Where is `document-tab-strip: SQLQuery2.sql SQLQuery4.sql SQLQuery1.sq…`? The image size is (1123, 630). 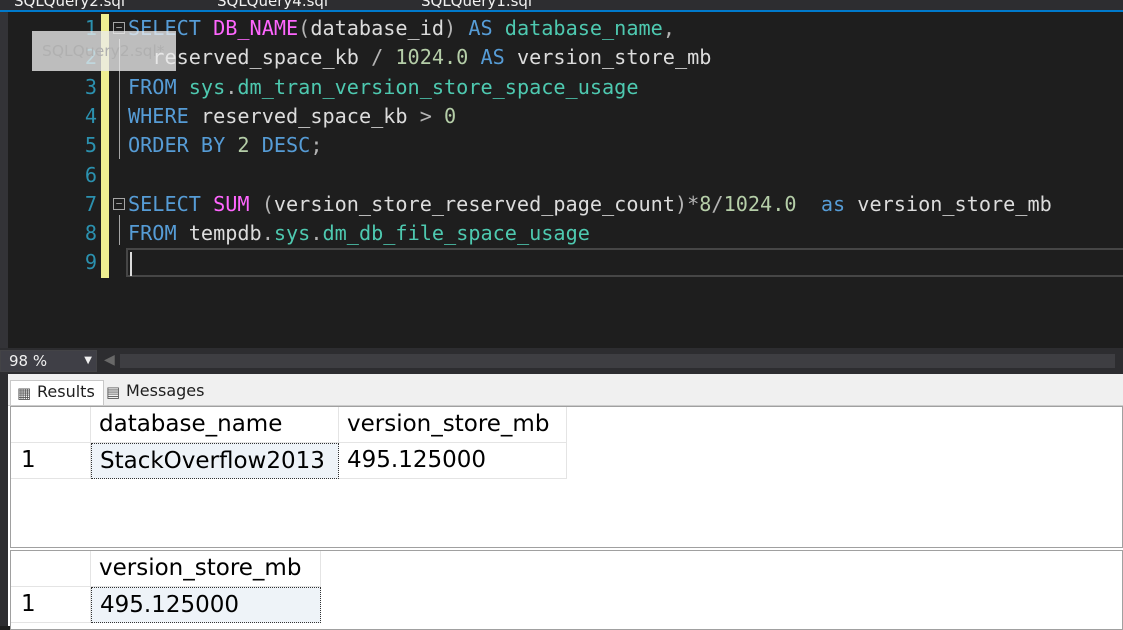 document-tab-strip: SQLQuery2.sql SQLQuery4.sql SQLQuery1.sq… is located at coordinates (561, 6).